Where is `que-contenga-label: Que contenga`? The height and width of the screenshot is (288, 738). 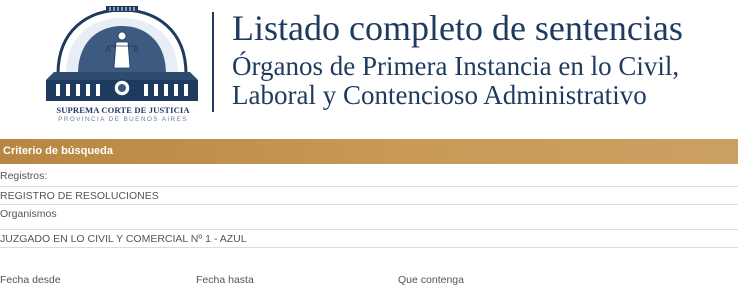 que-contenga-label: Que contenga is located at coordinates (431, 280).